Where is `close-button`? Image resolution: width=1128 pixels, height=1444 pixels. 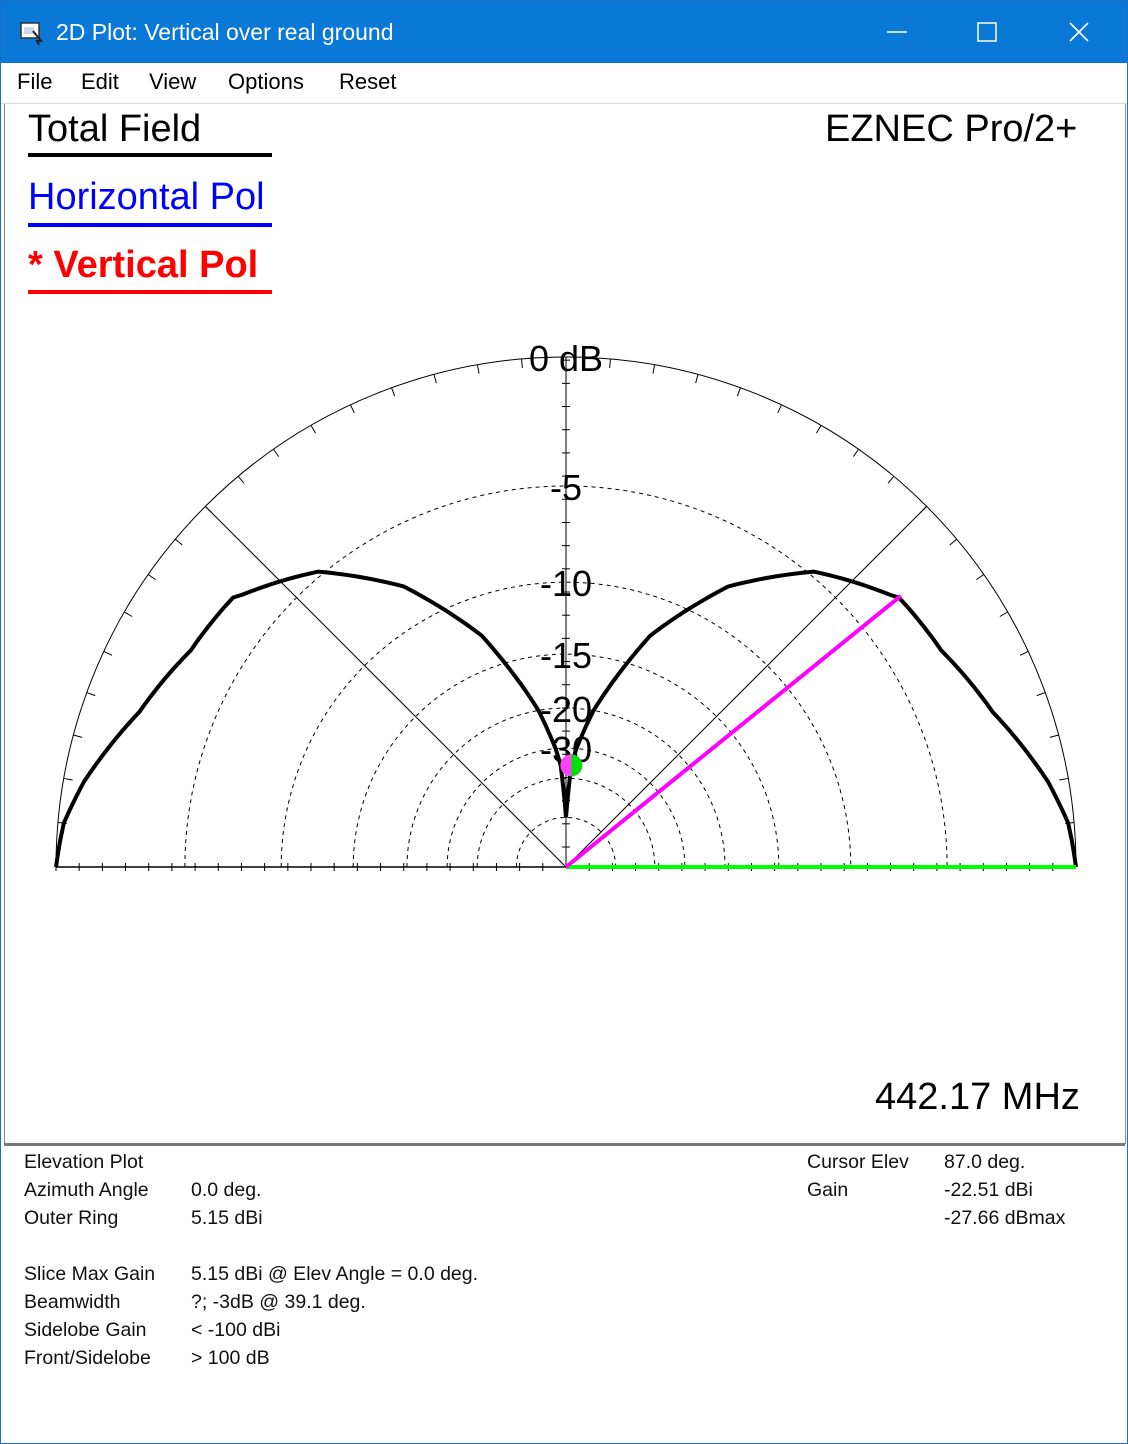
close-button is located at coordinates (1079, 32).